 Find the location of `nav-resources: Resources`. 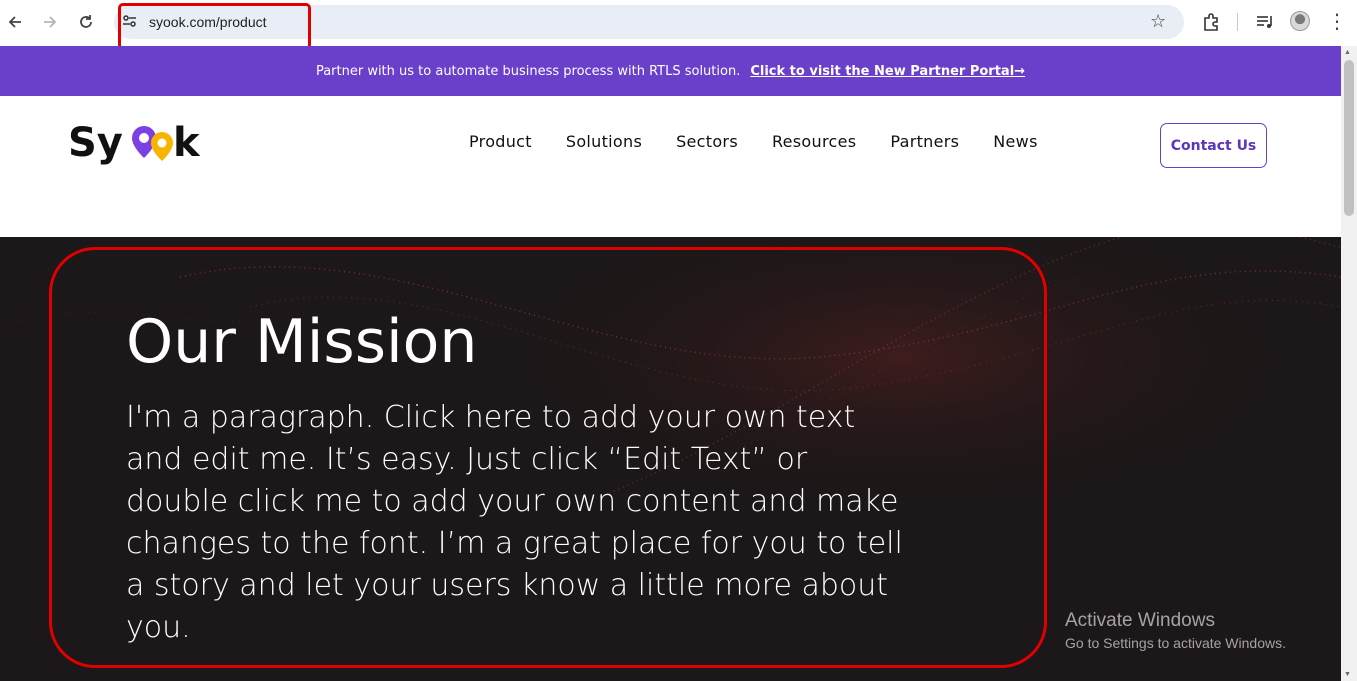

nav-resources: Resources is located at coordinates (814, 141).